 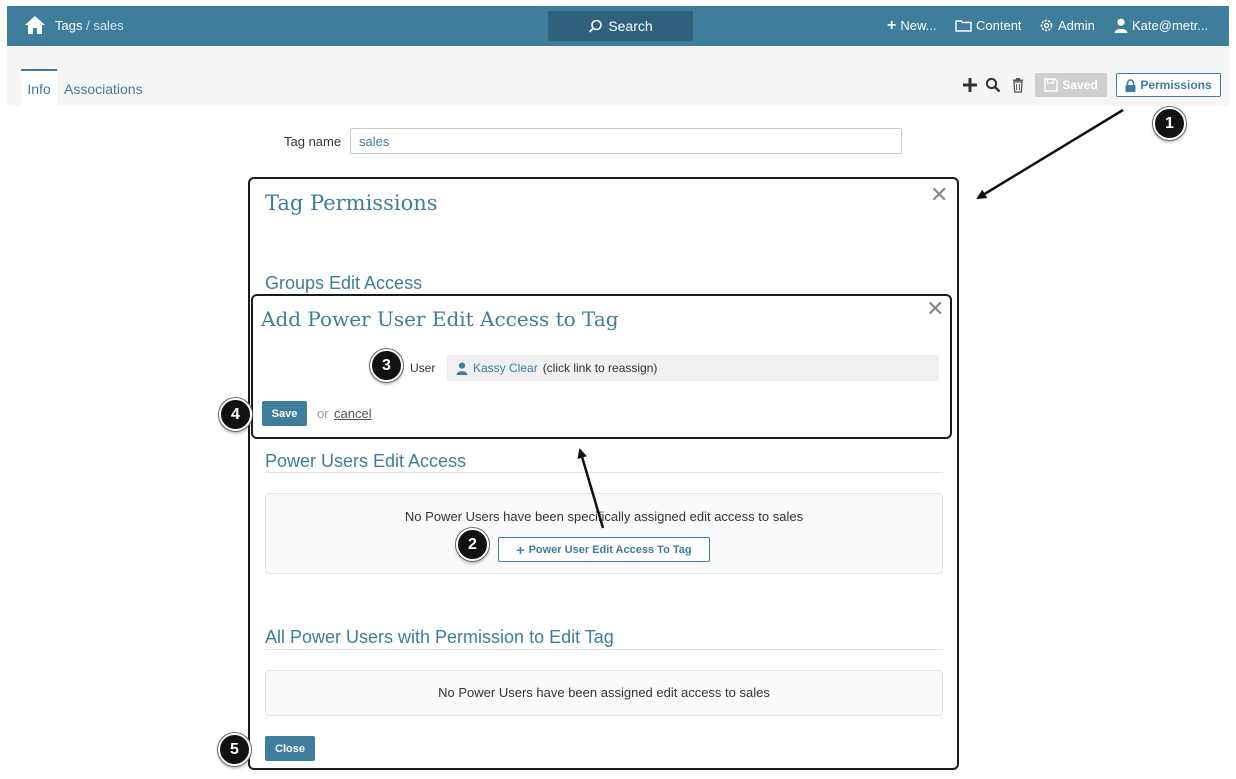 I want to click on trash-icon, so click(x=1018, y=85).